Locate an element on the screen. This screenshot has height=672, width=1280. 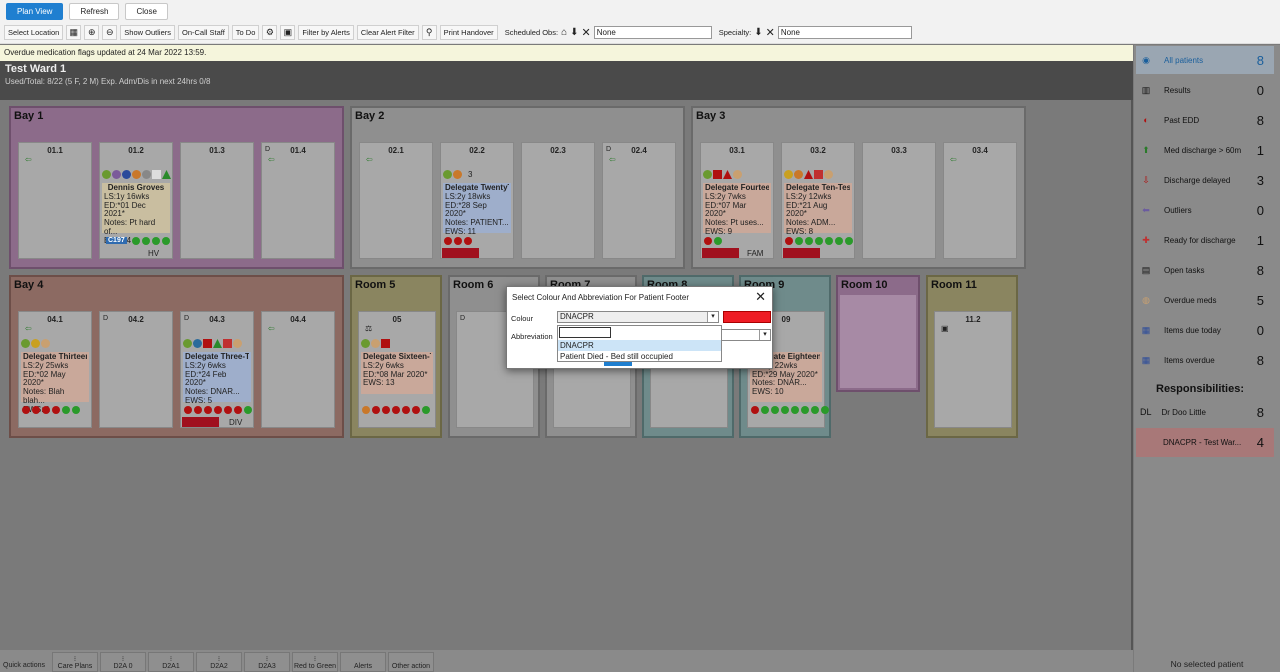
filter-outliers: ⬅ Outliers 0 is located at coordinates (1205, 210).